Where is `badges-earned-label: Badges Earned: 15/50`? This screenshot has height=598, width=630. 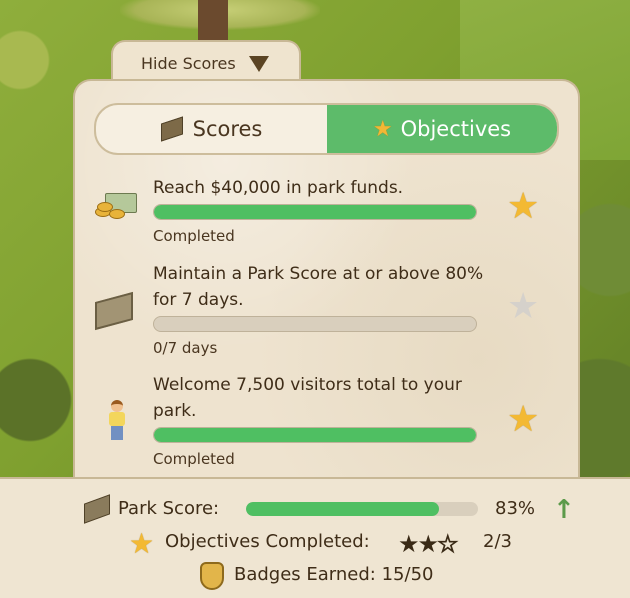
badges-earned-label: Badges Earned: 15/50 is located at coordinates (334, 574).